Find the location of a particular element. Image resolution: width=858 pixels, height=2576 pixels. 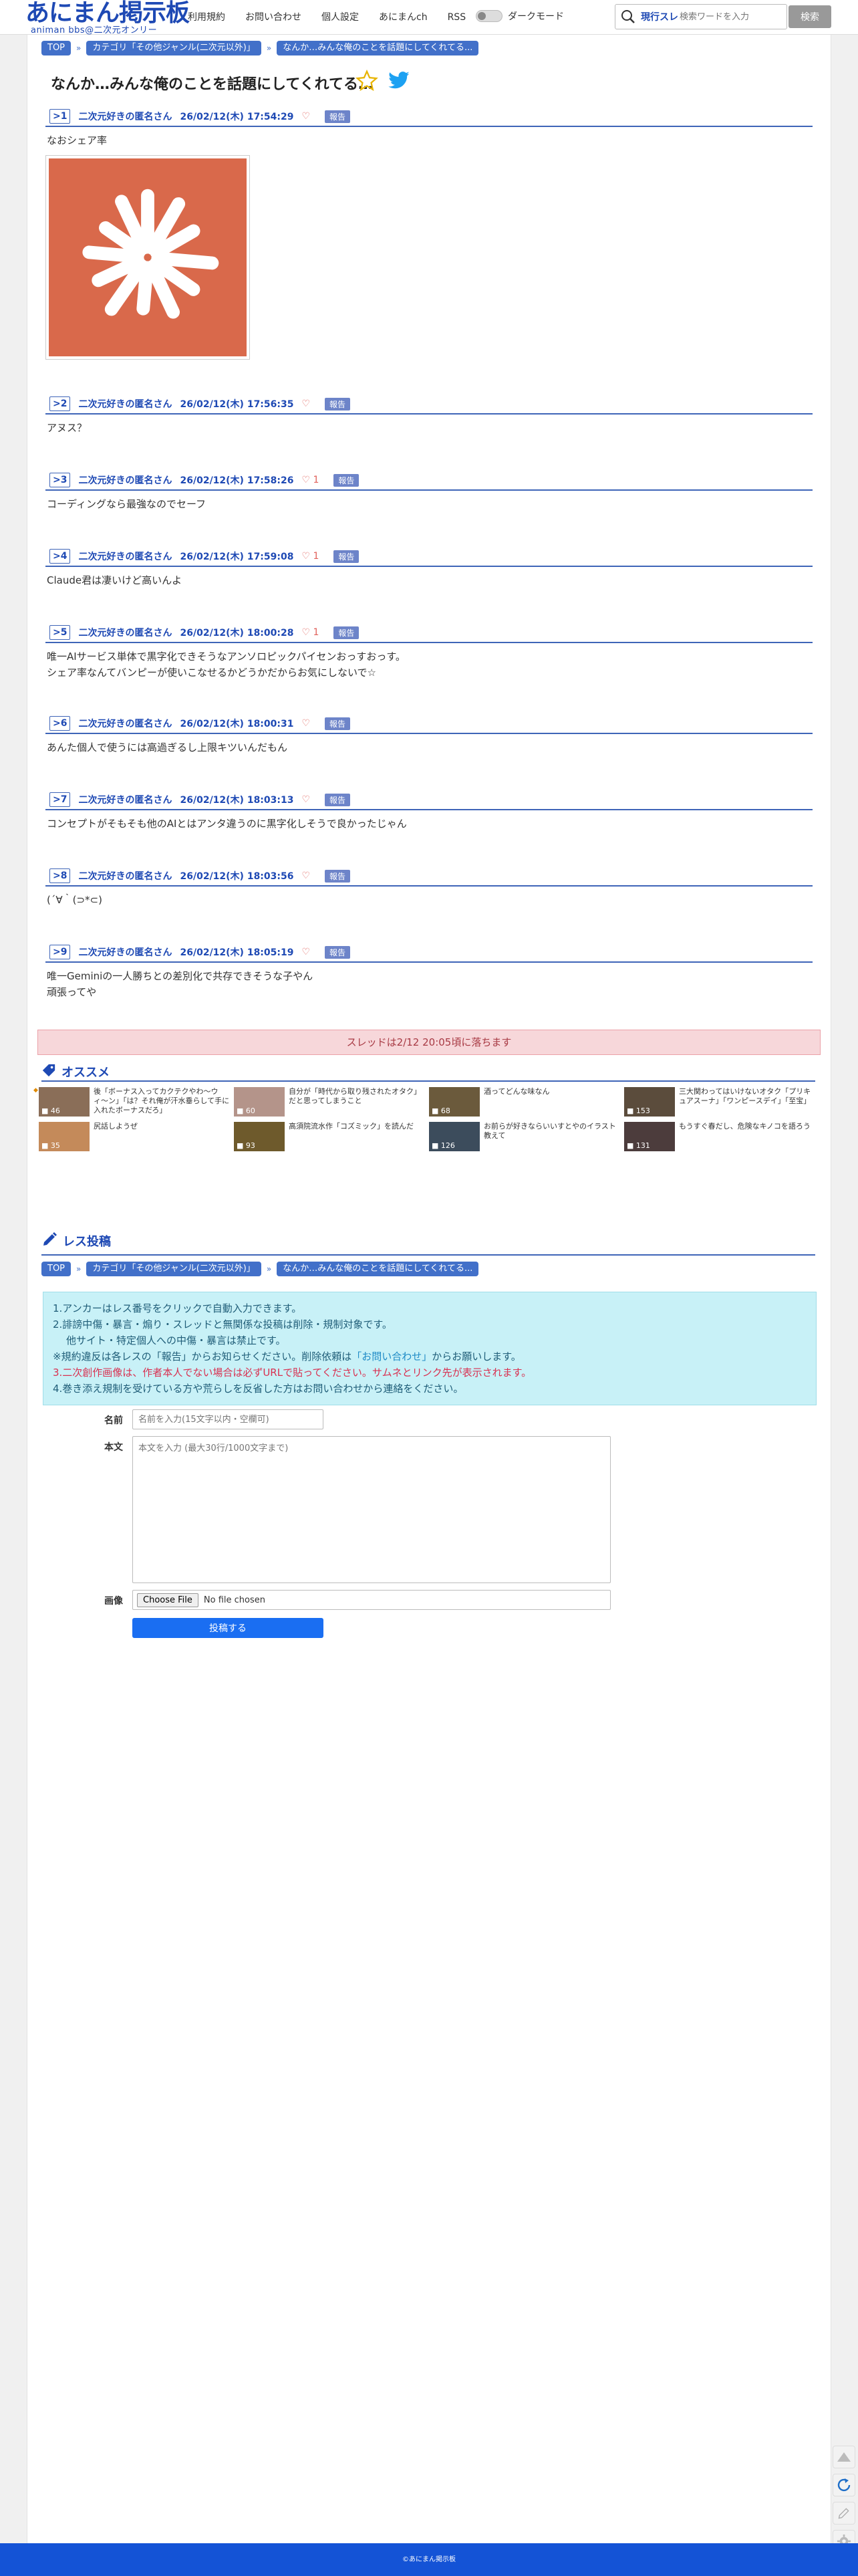

recommend-text: お前らが好きならいいすとやのイラスト教えて is located at coordinates (550, 1131).